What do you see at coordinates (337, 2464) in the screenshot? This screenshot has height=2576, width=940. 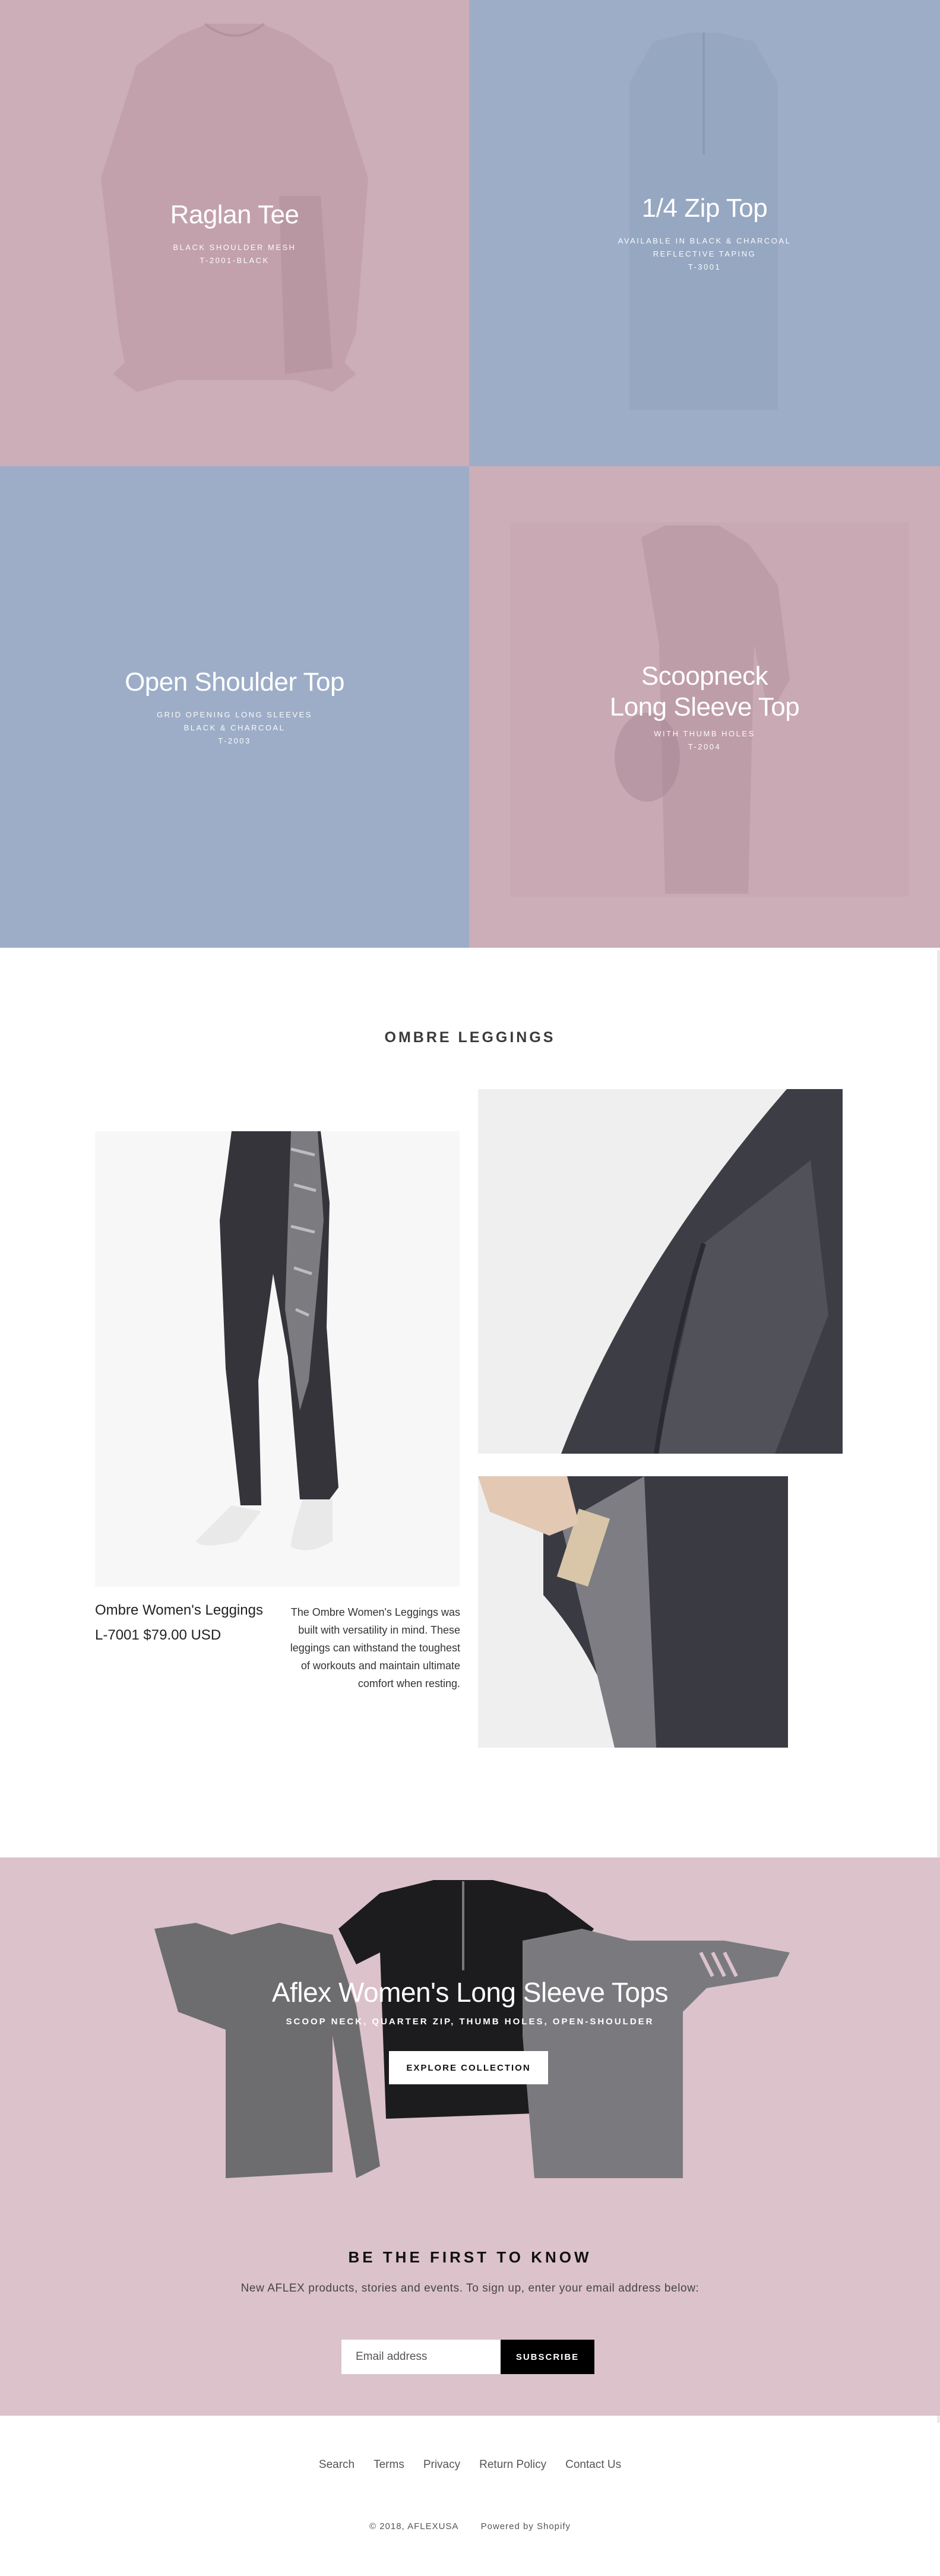 I see `footer-link-search: Search` at bounding box center [337, 2464].